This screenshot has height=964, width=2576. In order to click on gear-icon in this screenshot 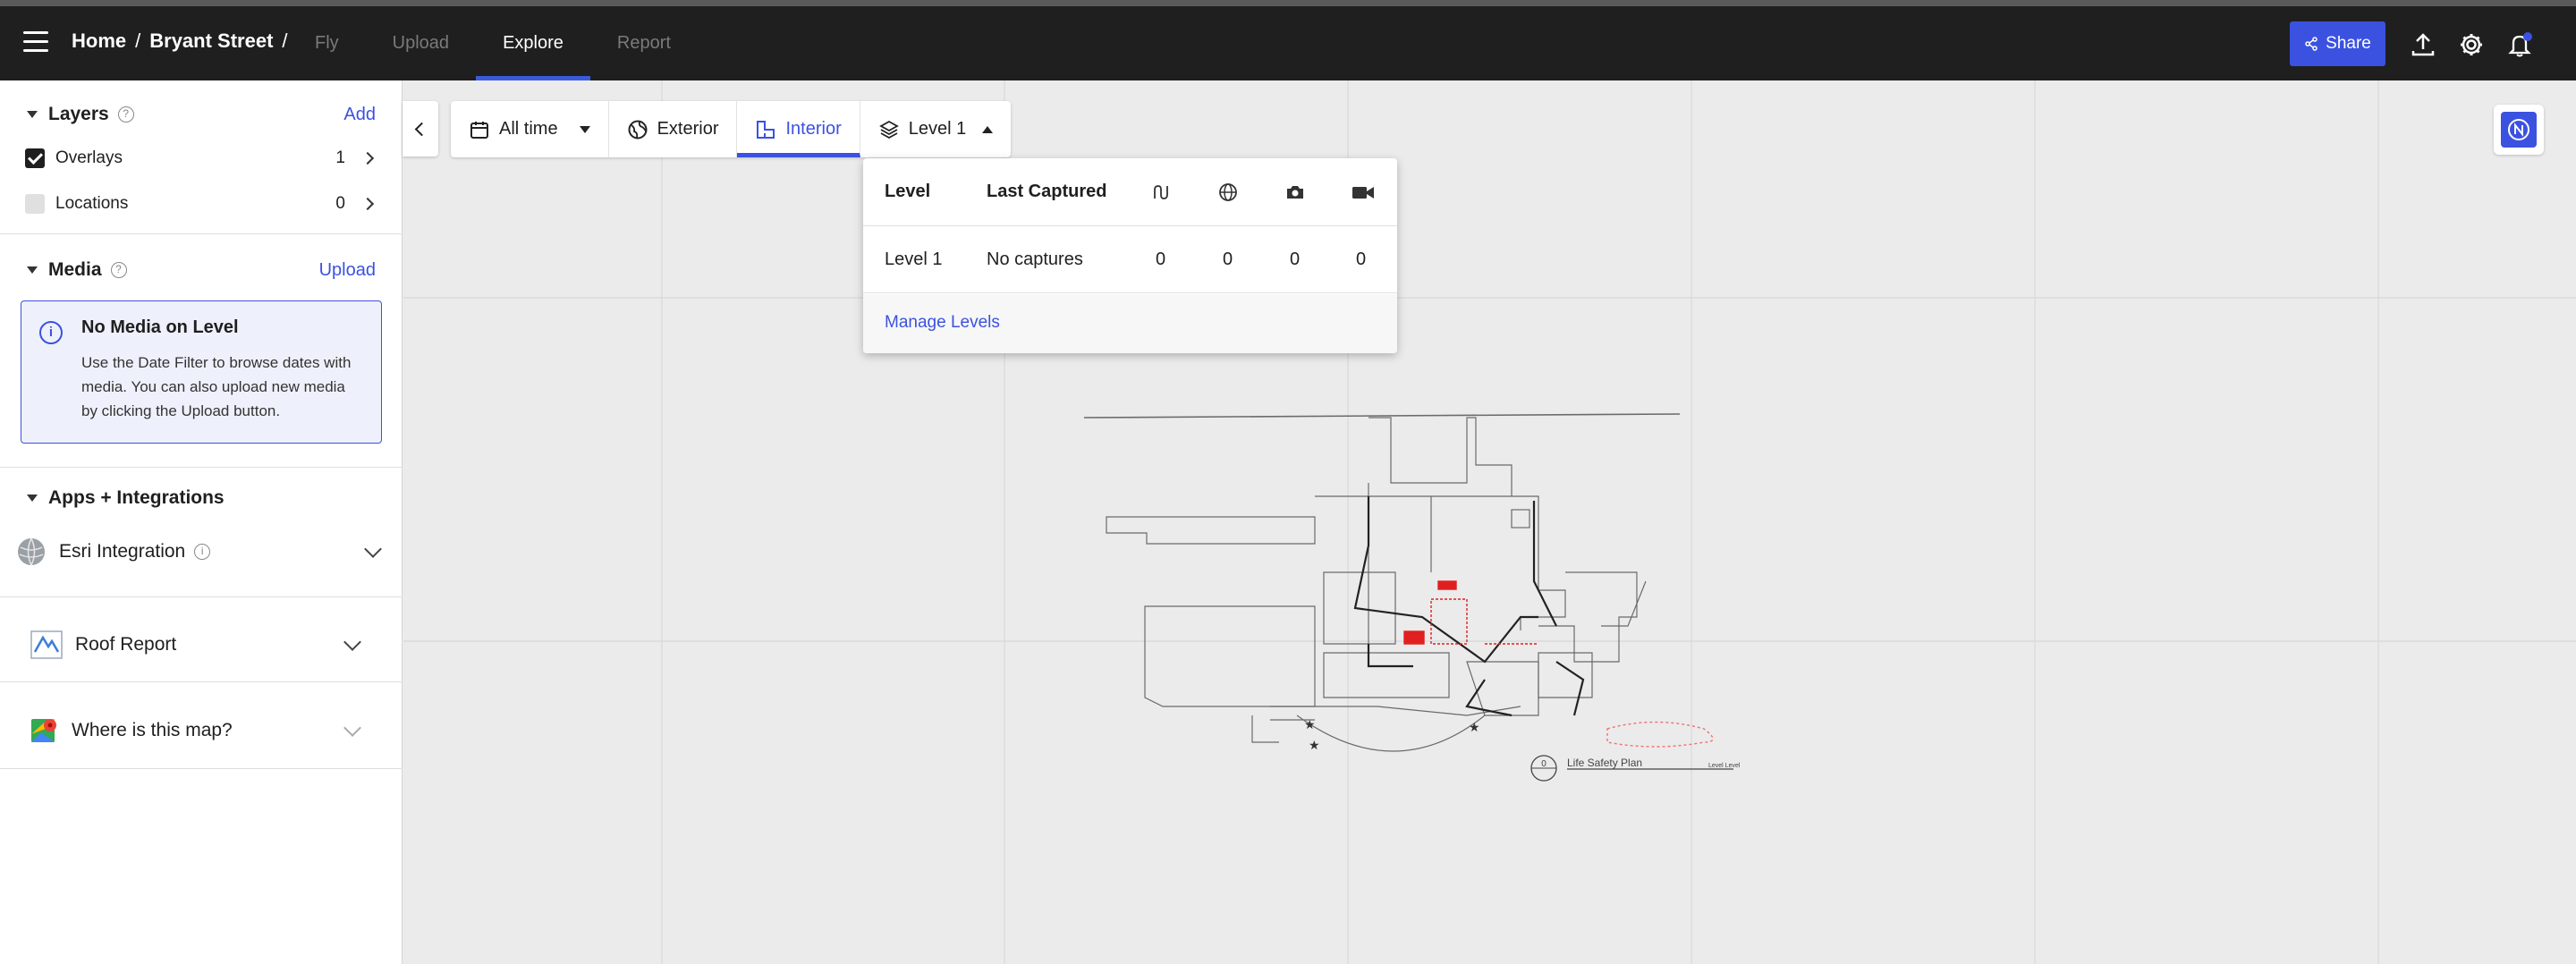, I will do `click(2471, 45)`.